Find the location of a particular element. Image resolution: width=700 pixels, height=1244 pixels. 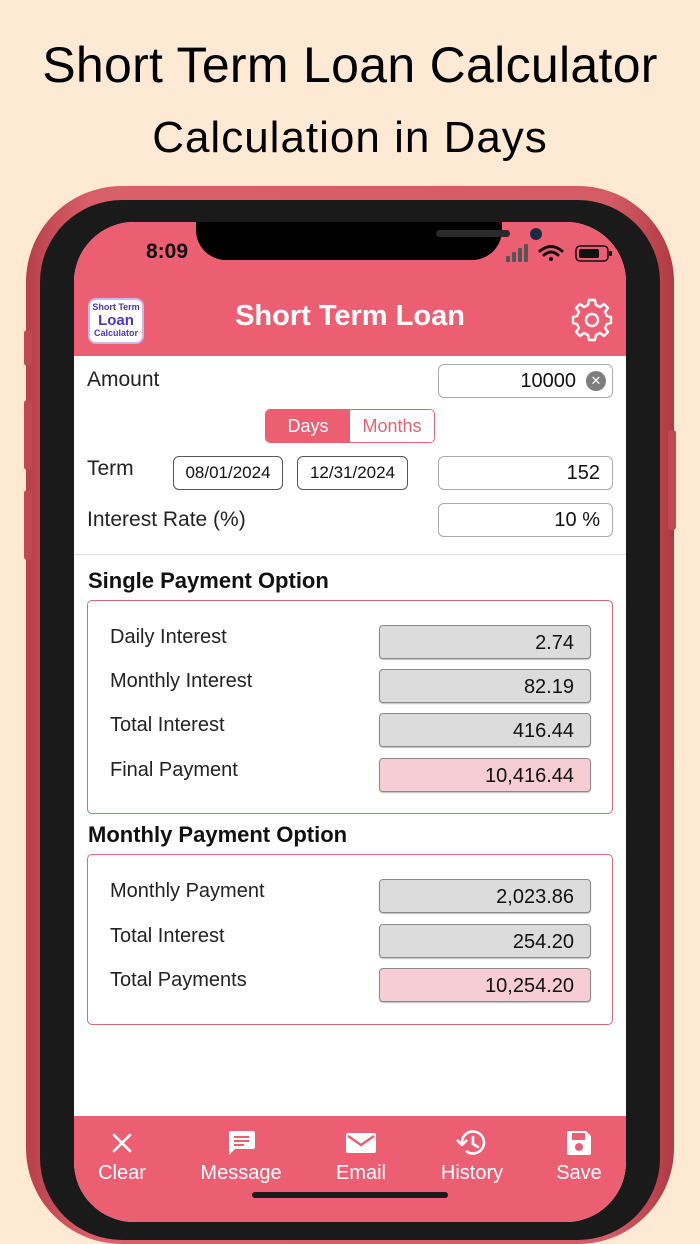

final-payment-value: 10,416.44 is located at coordinates (485, 775).